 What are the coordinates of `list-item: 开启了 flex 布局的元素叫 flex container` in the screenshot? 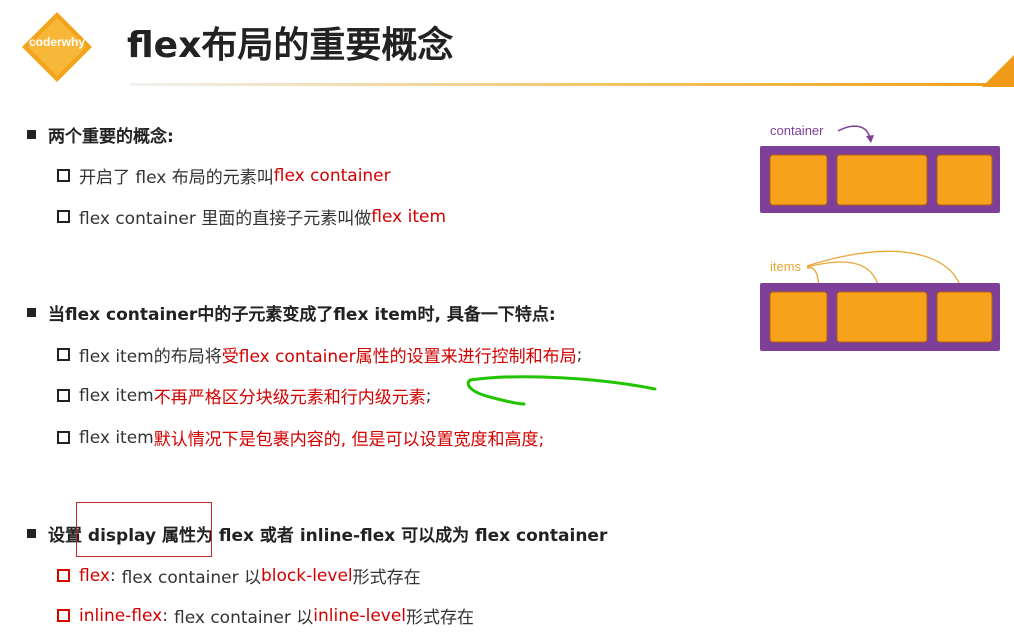 It's located at (224, 175).